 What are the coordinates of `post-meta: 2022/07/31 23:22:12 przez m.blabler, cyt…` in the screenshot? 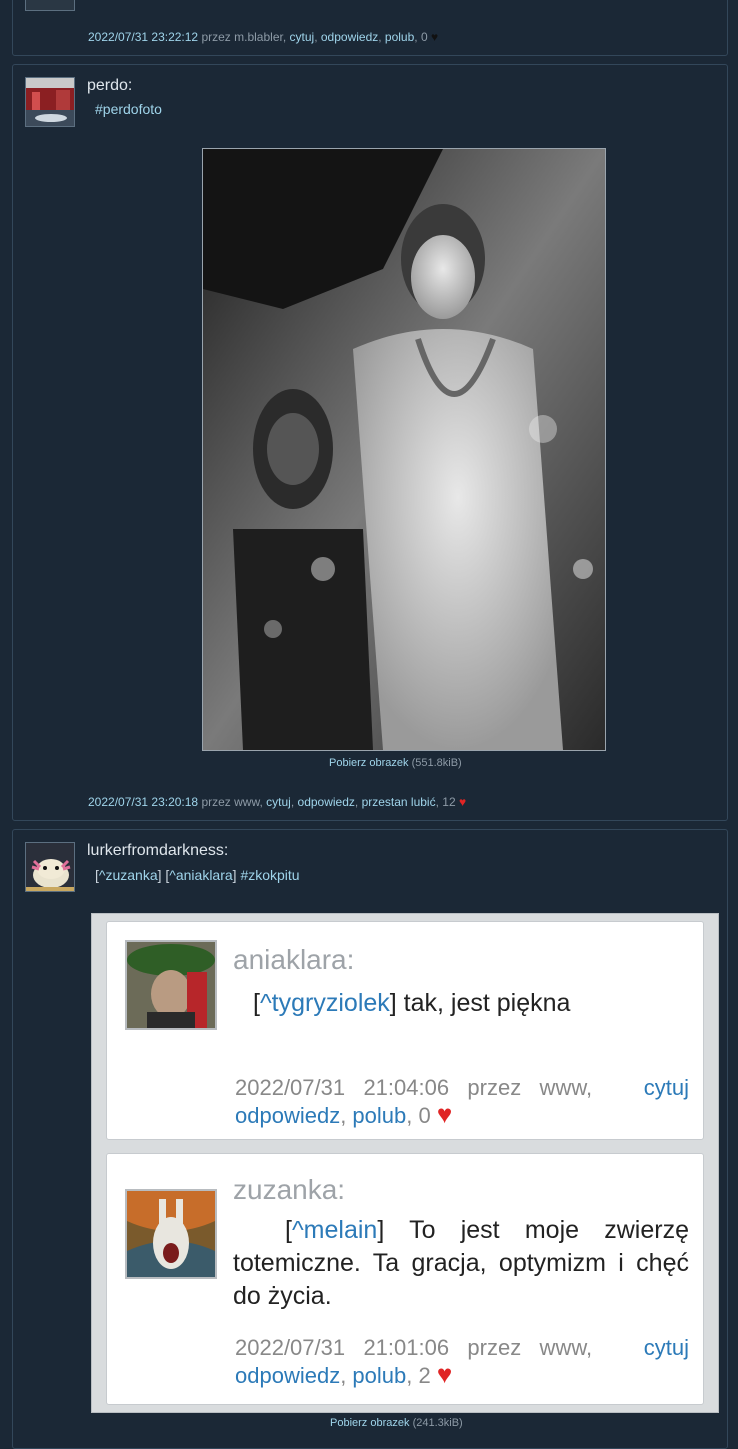 It's located at (263, 37).